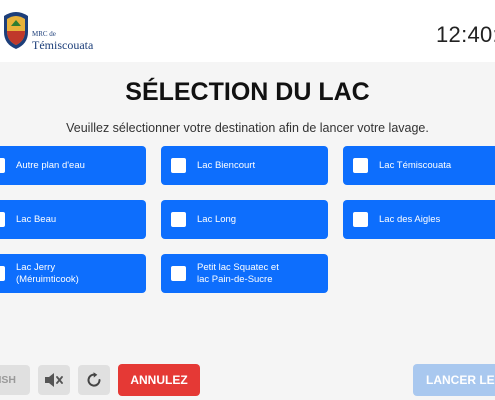 The width and height of the screenshot is (495, 400). I want to click on crest-logo-icon, so click(16, 30).